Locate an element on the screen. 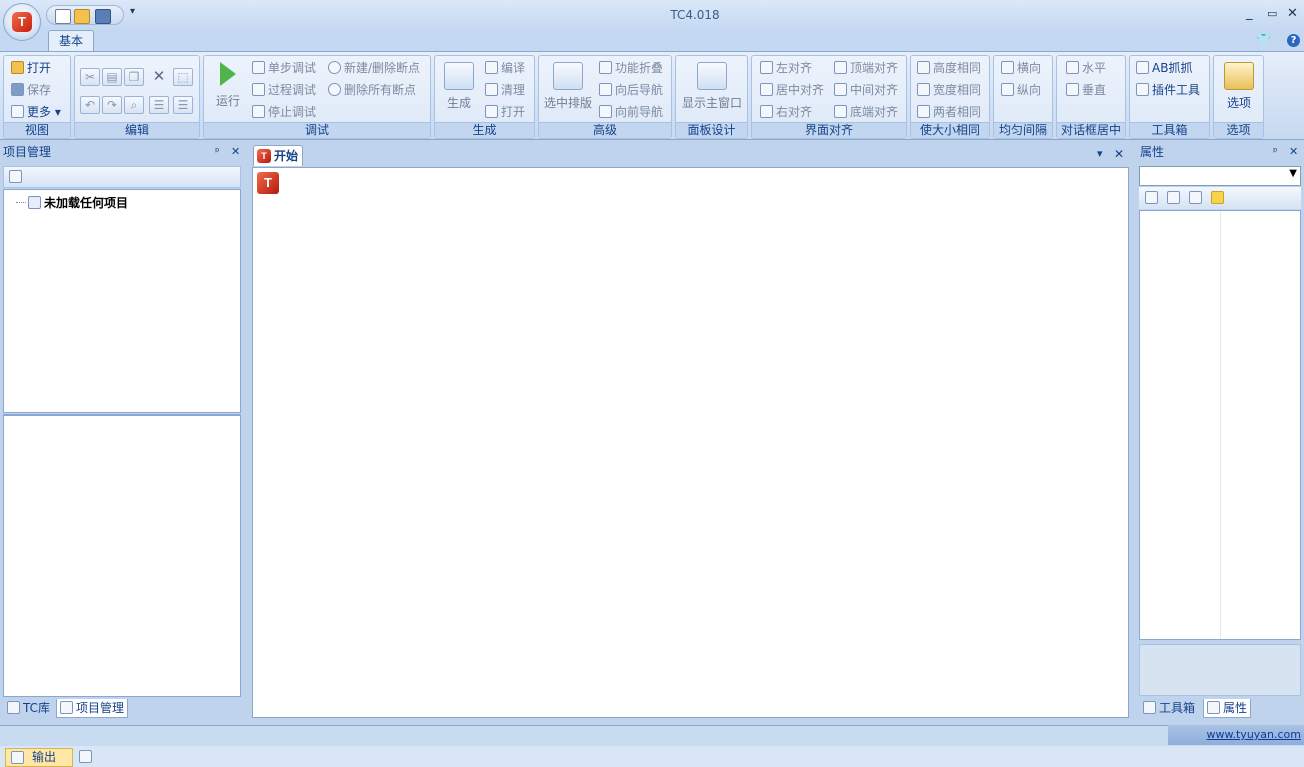  procedure-debug-button: 过程调试 is located at coordinates (284, 90).